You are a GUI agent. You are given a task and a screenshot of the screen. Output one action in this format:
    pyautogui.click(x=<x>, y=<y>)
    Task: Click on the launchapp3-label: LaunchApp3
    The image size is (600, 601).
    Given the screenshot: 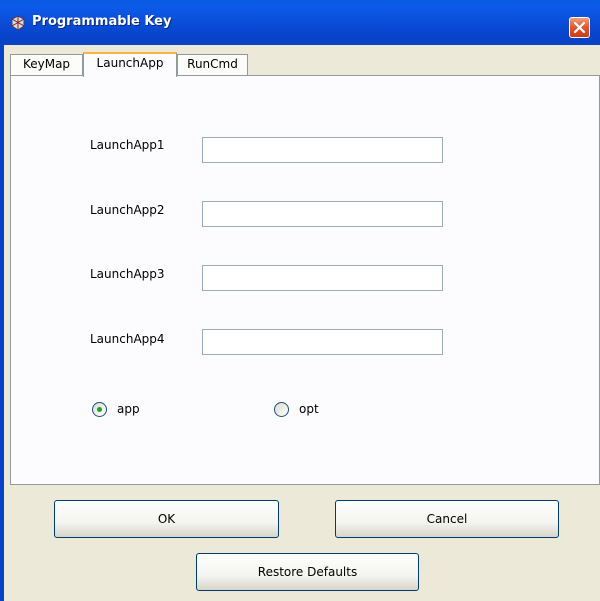 What is the action you would take?
    pyautogui.click(x=127, y=274)
    